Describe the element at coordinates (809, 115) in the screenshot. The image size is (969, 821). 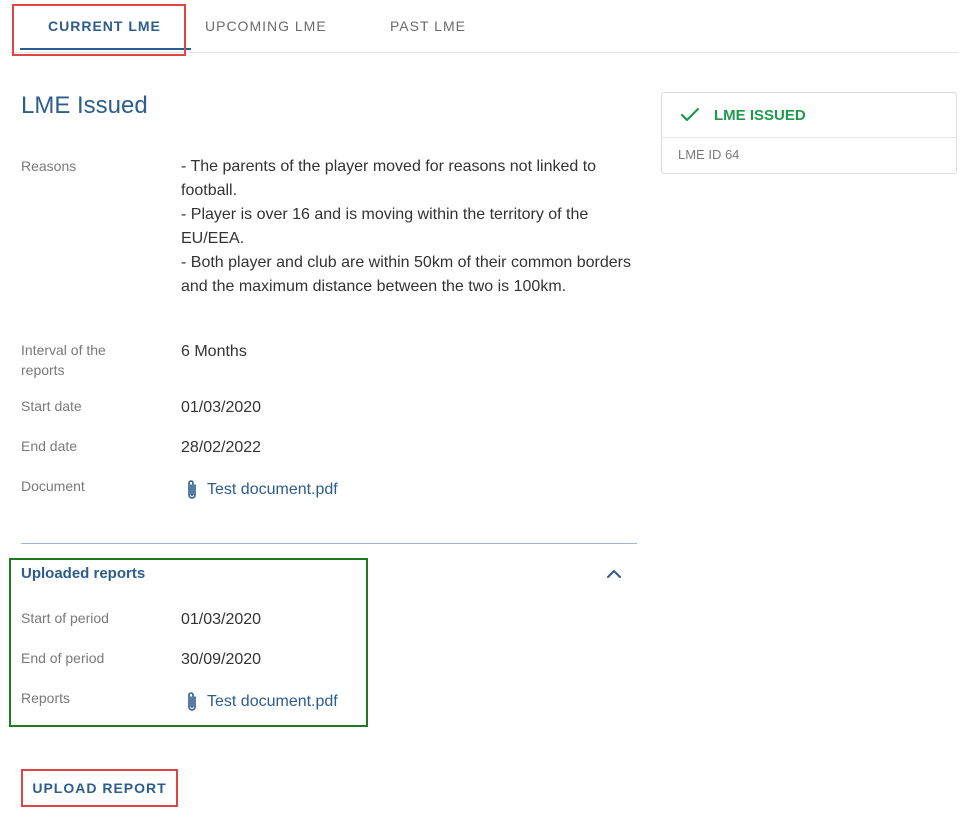
I see `status-card-header: LME ISSUED` at that location.